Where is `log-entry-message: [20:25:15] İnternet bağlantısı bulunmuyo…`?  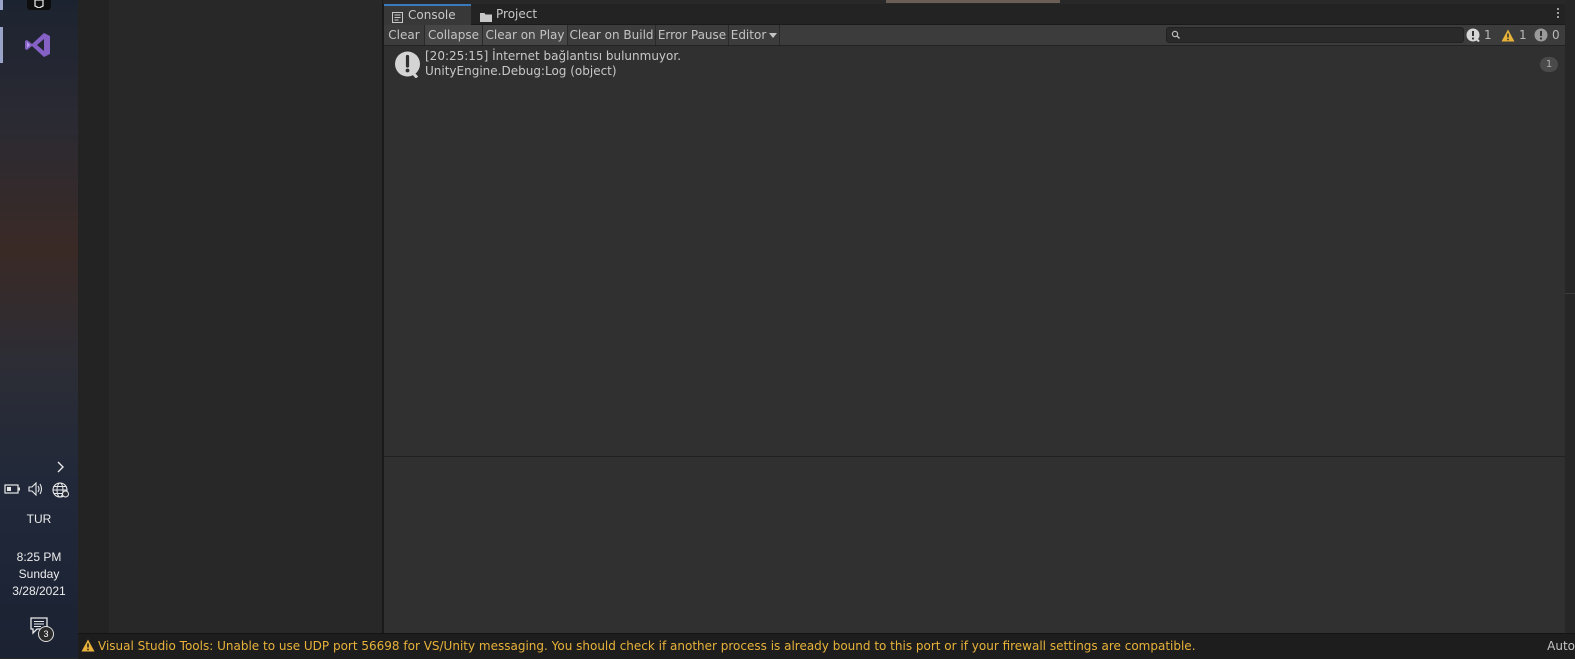 log-entry-message: [20:25:15] İnternet bağlantısı bulunmuyo… is located at coordinates (553, 56).